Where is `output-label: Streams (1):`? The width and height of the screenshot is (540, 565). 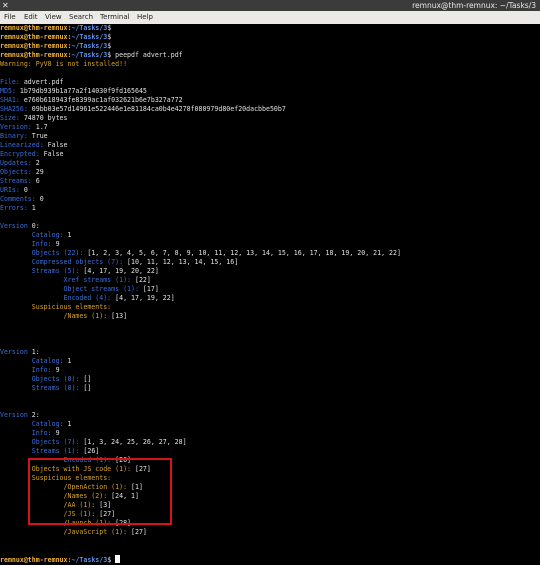 output-label: Streams (1): is located at coordinates (42, 451).